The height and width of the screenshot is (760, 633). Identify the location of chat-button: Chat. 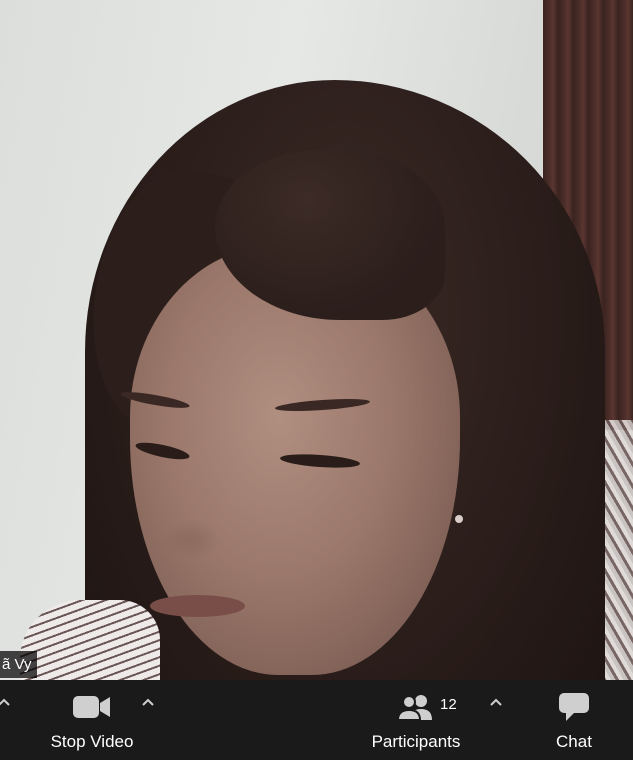
(574, 720).